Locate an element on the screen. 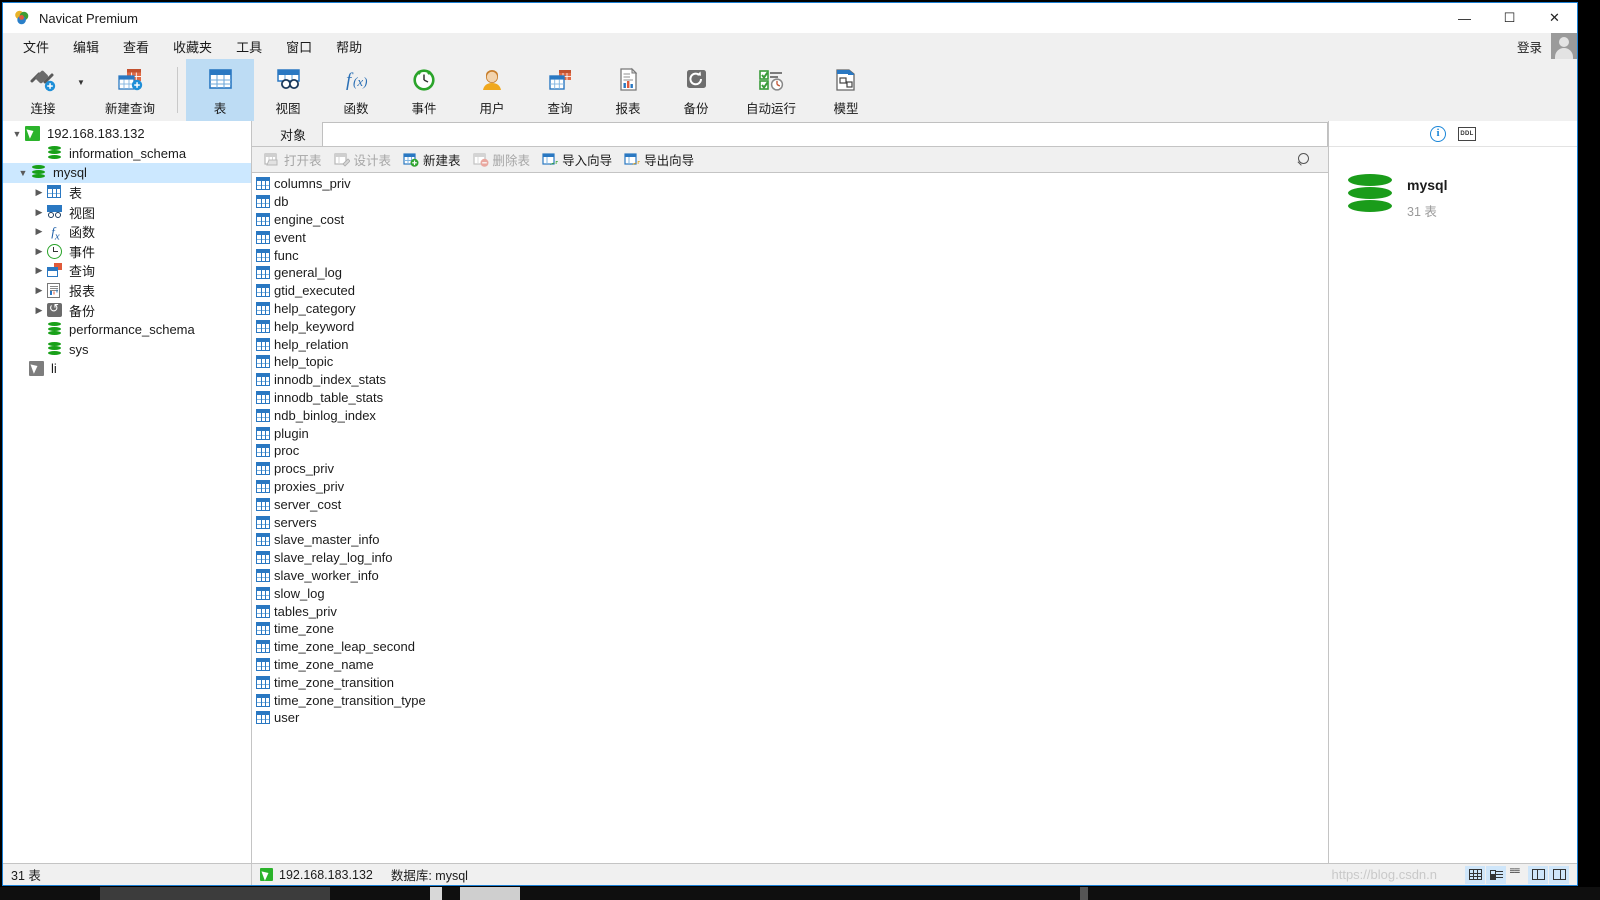  split-vertical-button is located at coordinates (1538, 874).